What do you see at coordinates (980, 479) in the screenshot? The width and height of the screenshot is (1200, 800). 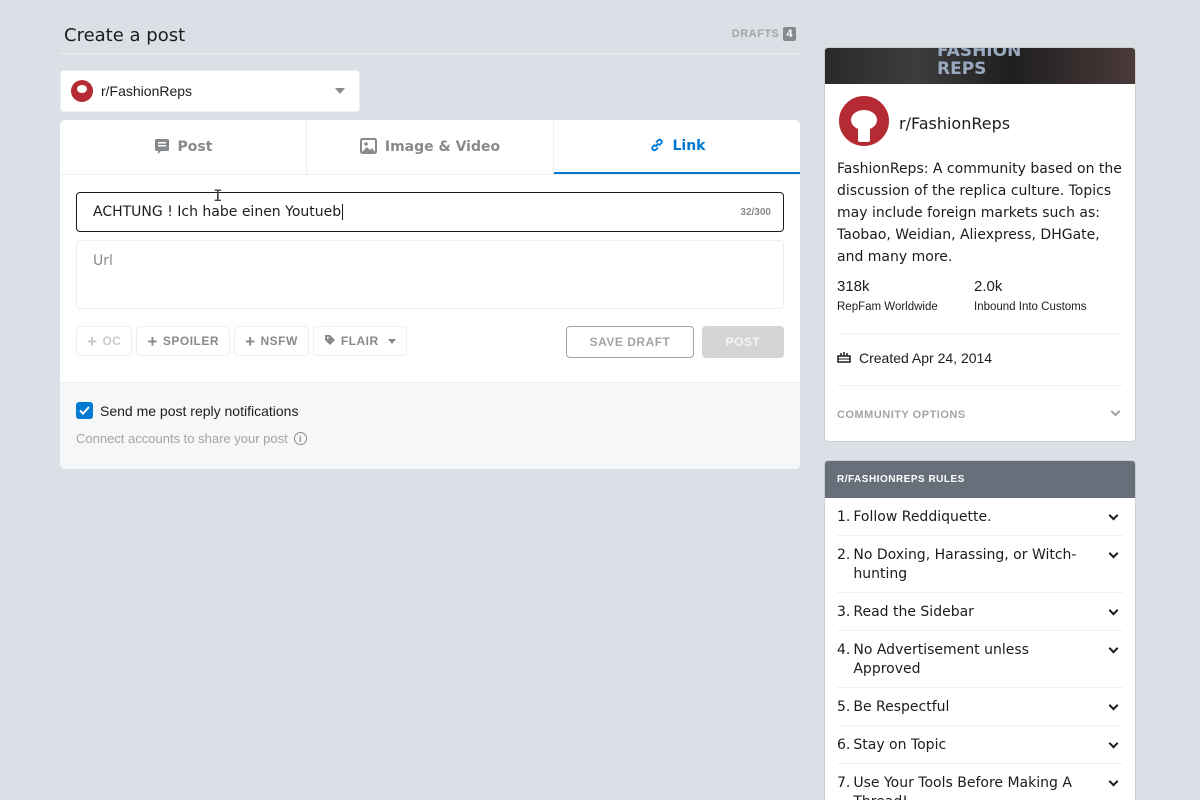 I see `rules-header: R/FASHIONREPS RULES` at bounding box center [980, 479].